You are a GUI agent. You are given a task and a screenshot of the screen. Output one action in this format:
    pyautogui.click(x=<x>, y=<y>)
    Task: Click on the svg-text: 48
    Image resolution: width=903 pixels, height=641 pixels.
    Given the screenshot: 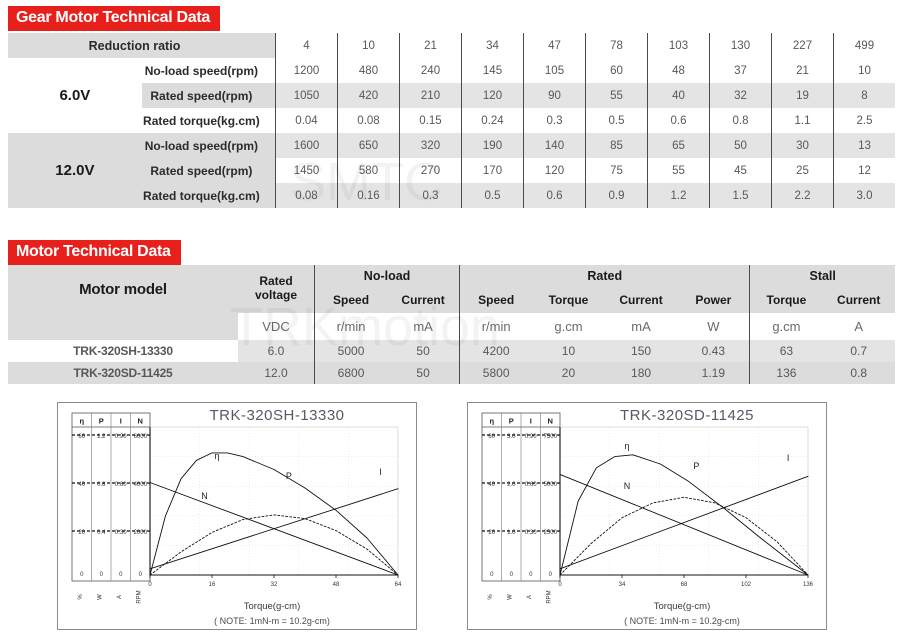 What is the action you would take?
    pyautogui.click(x=336, y=585)
    